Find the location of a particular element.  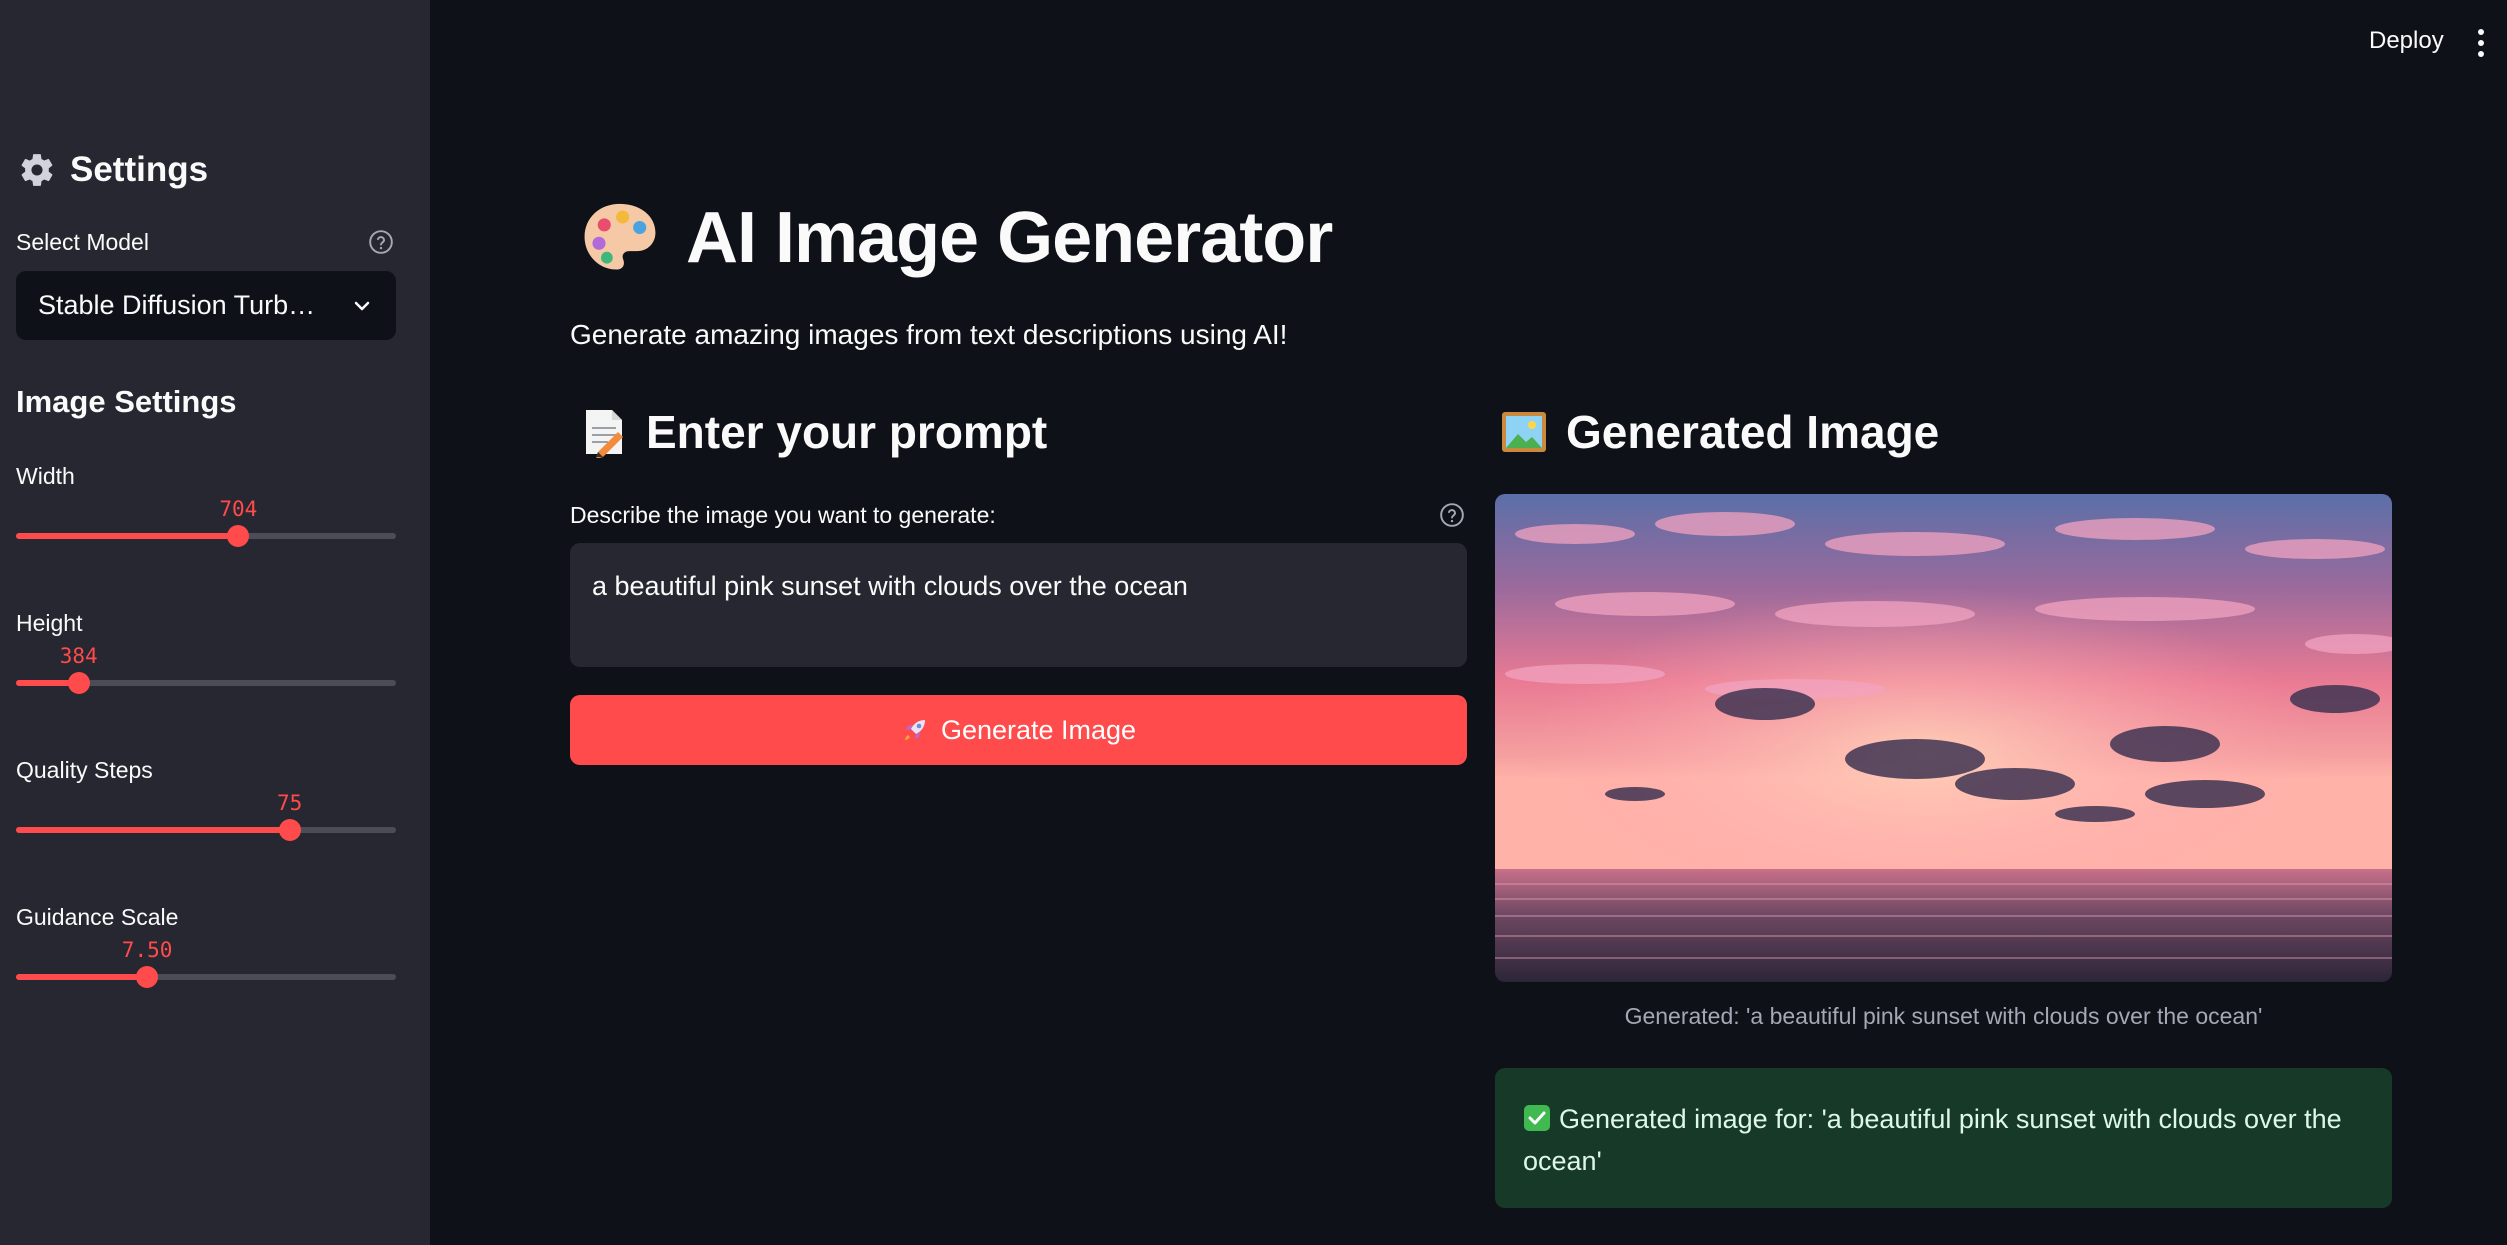

height-label: Height is located at coordinates (49, 623).